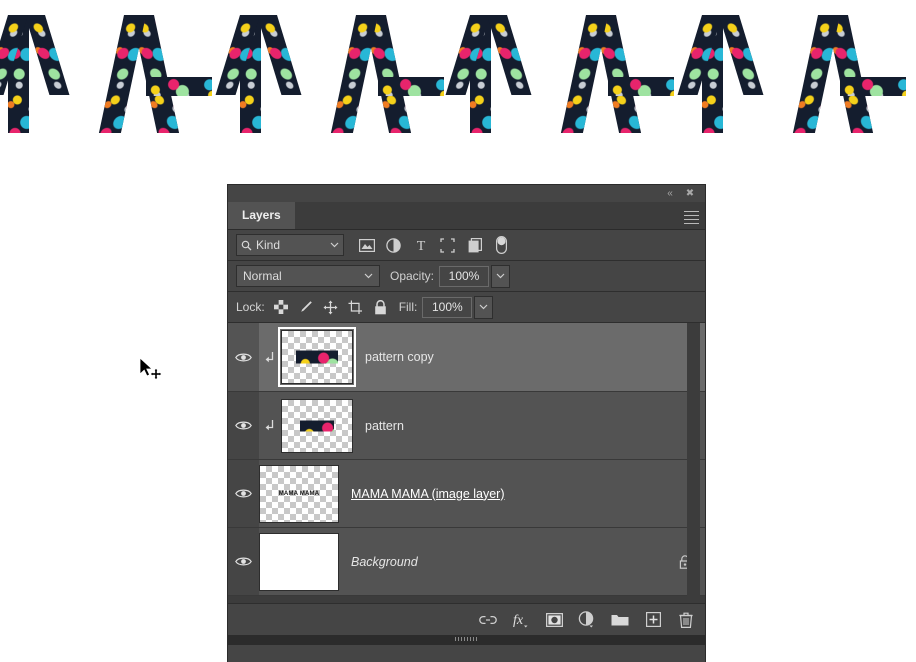 Image resolution: width=916 pixels, height=662 pixels. Describe the element at coordinates (466, 619) in the screenshot. I see `layers-panel-toolbar: fx` at that location.